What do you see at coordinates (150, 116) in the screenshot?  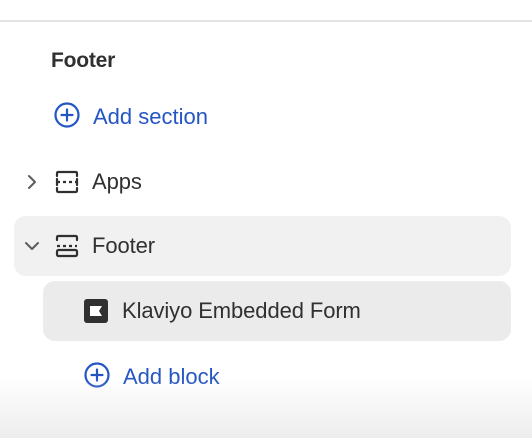 I see `add-section-label: Add section` at bounding box center [150, 116].